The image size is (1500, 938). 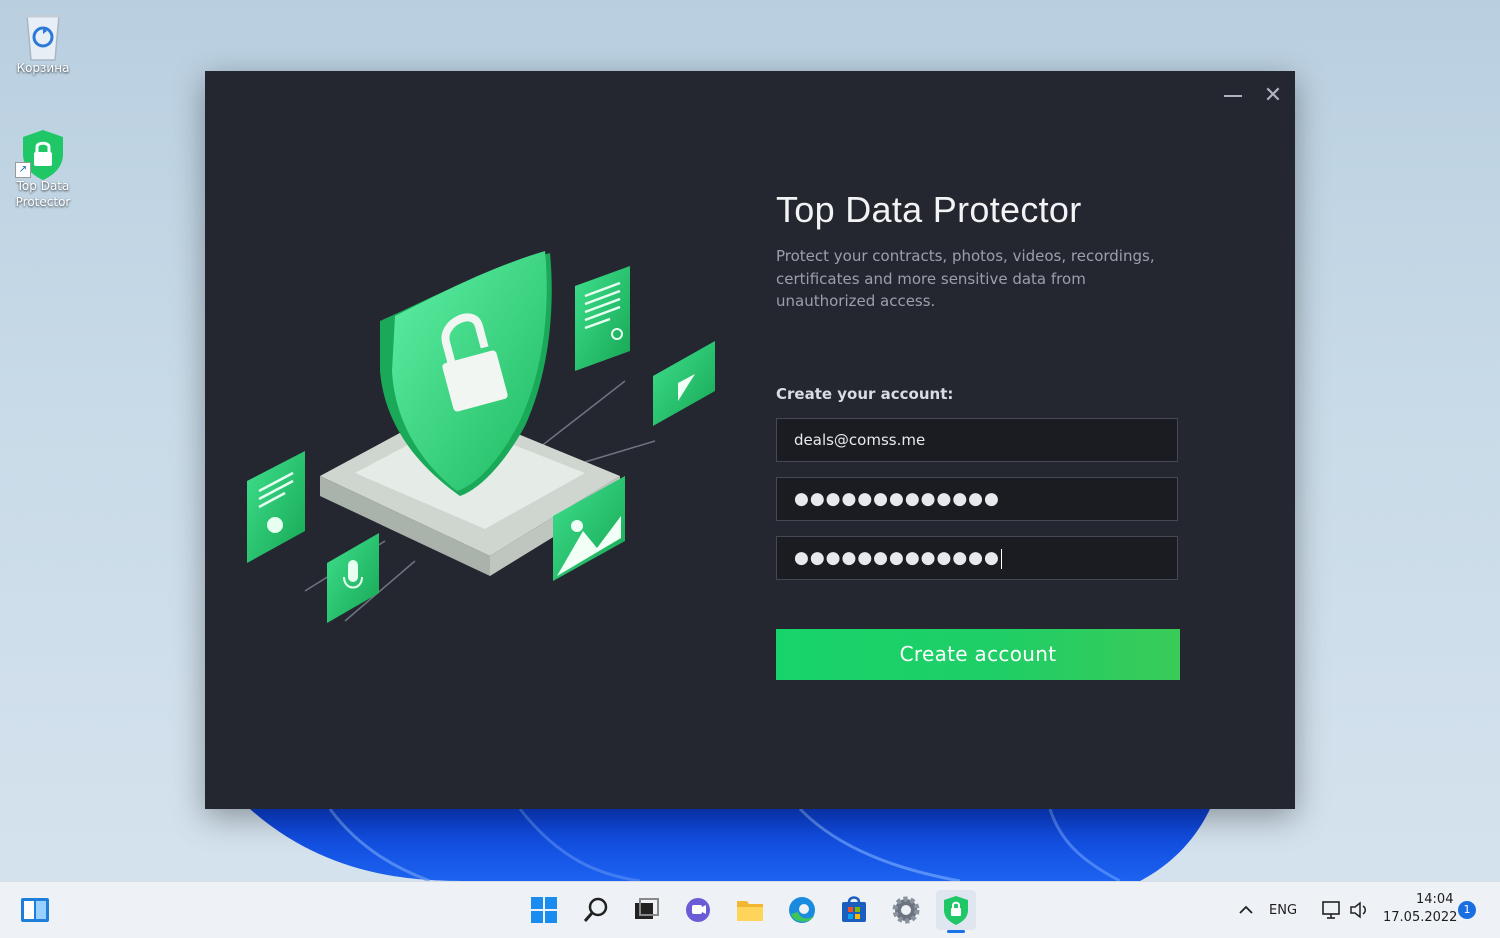 I want to click on task-view-button, so click(x=646, y=910).